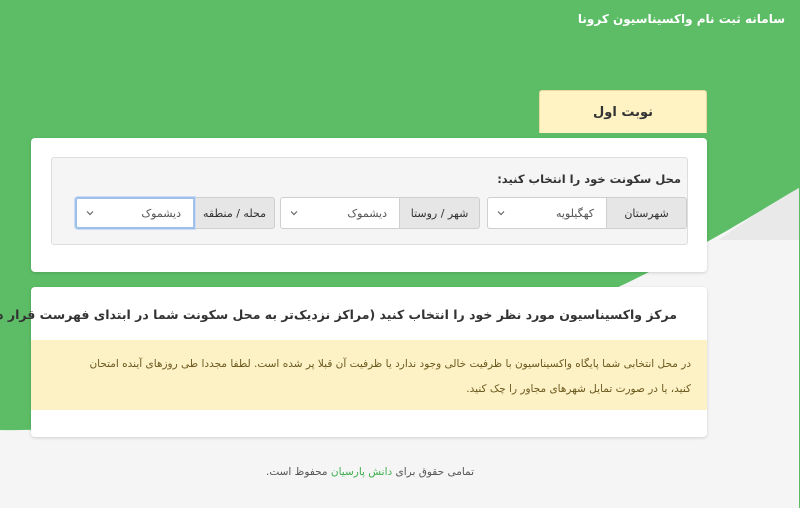 The width and height of the screenshot is (800, 508). What do you see at coordinates (576, 213) in the screenshot?
I see `county-select-value: کهگیلویه` at bounding box center [576, 213].